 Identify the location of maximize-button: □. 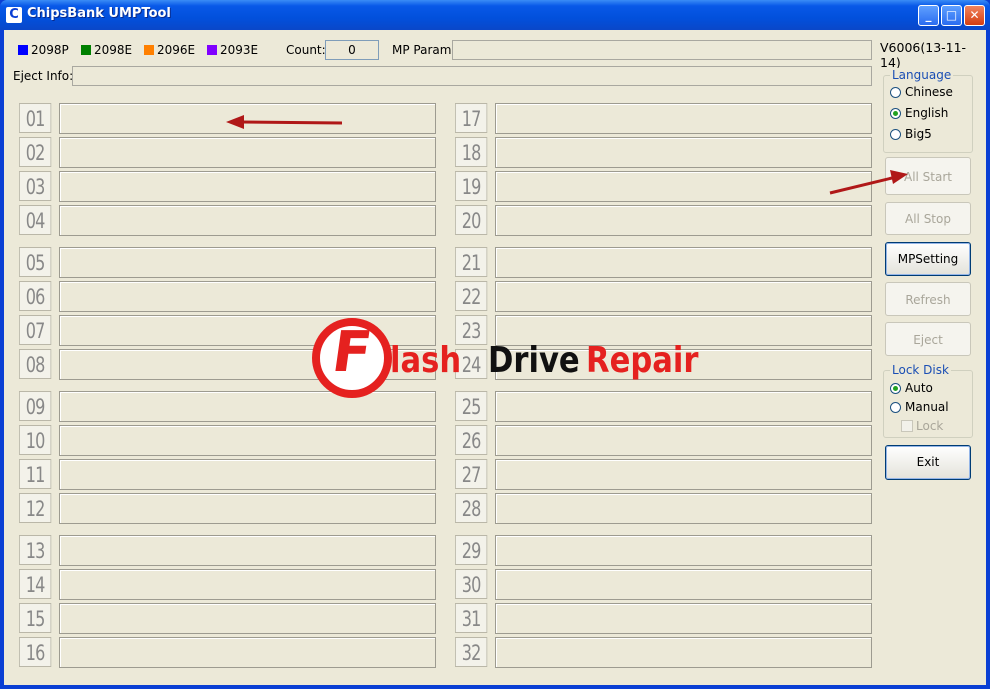
(951, 15).